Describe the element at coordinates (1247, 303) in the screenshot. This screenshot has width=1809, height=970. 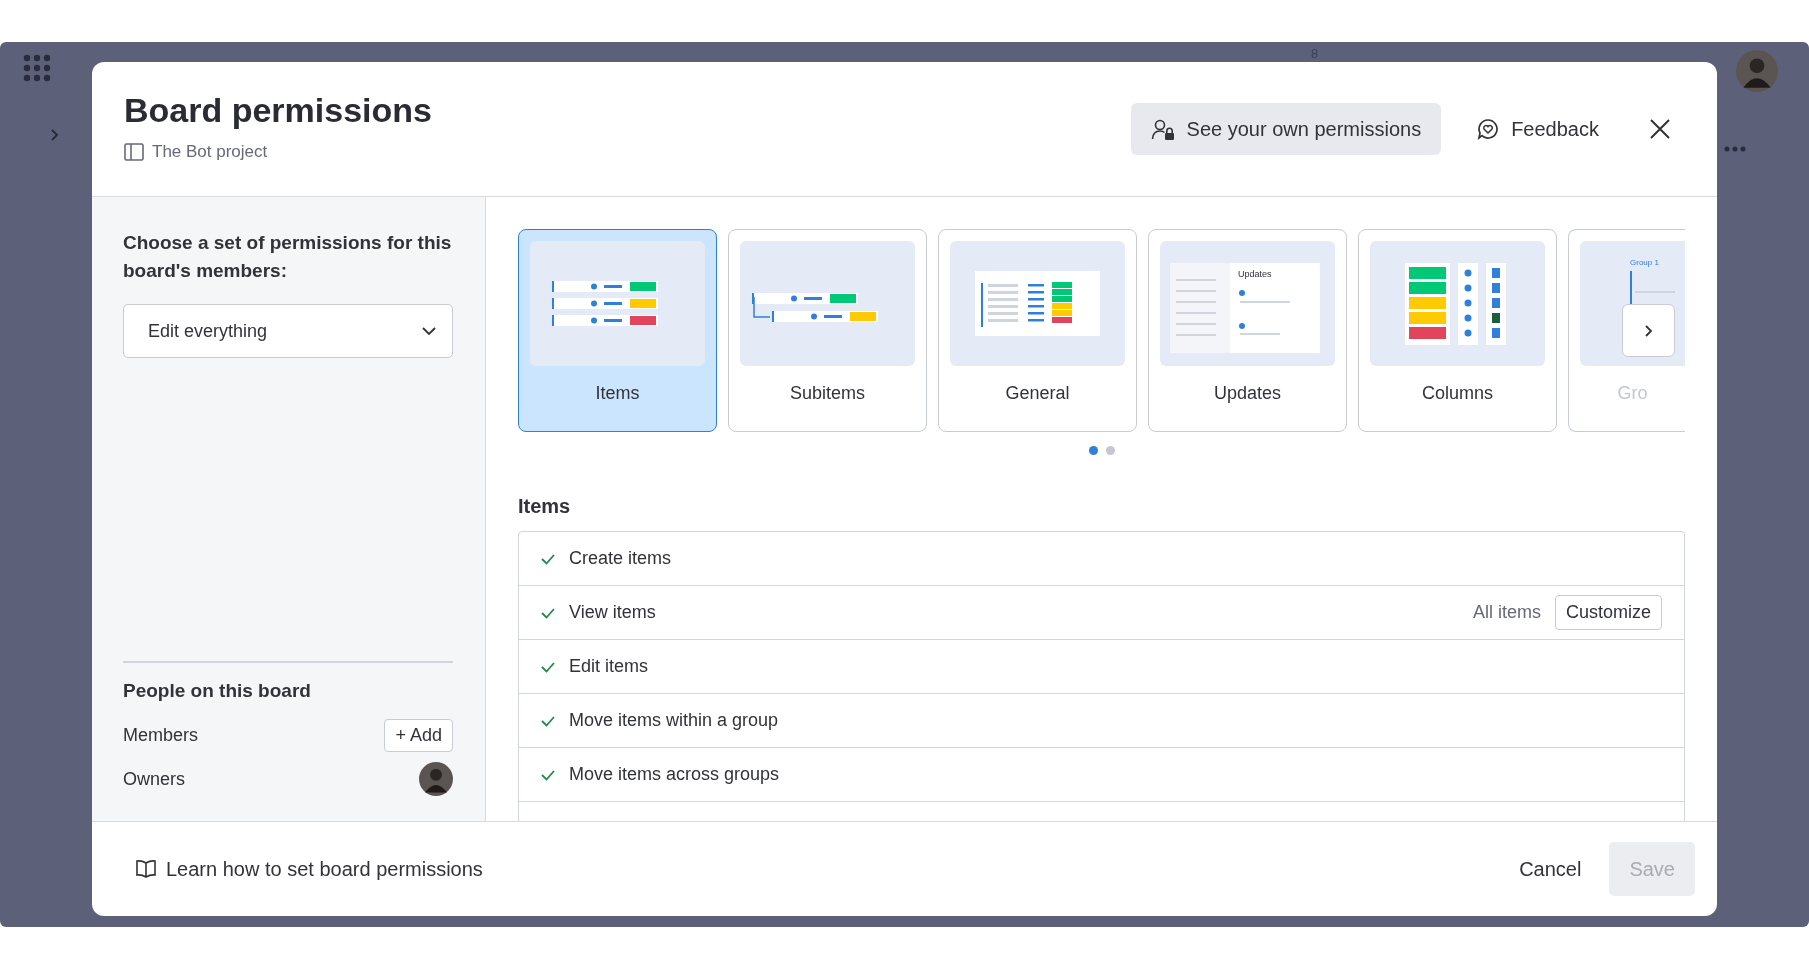
I see `thumbnail-drawing: Updates` at that location.